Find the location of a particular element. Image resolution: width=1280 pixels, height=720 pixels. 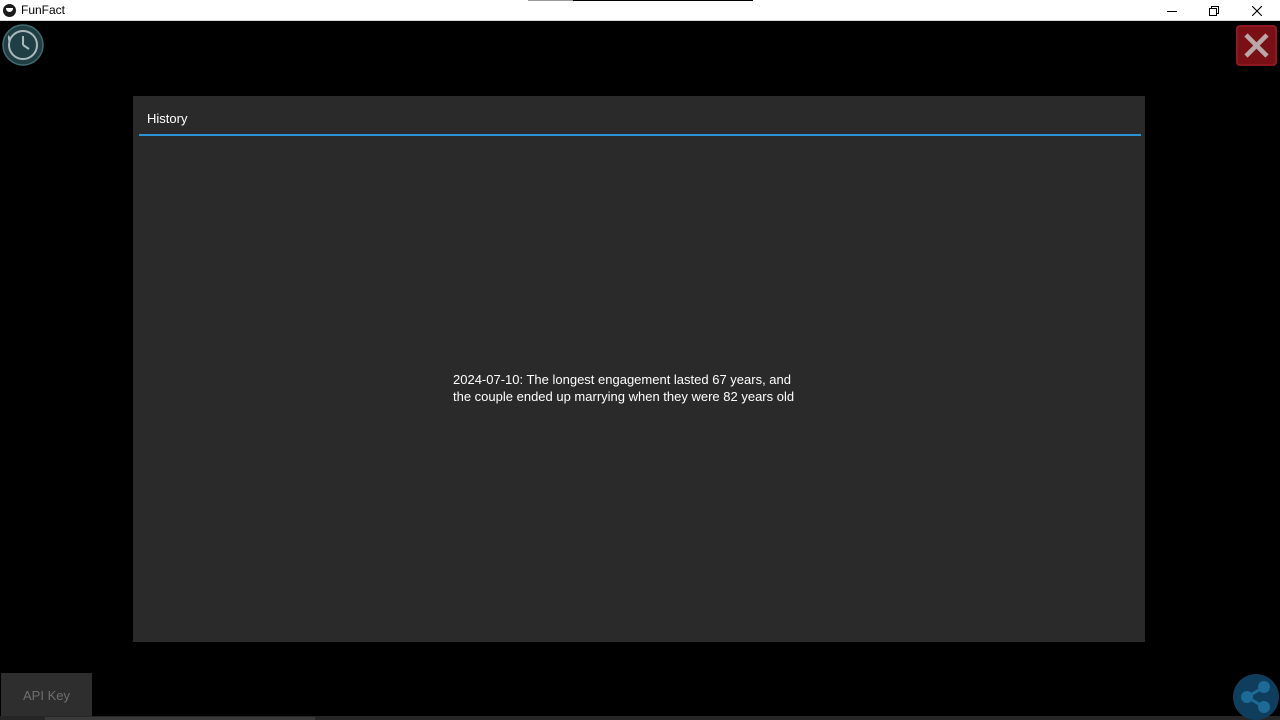

clock-history-icon is located at coordinates (23, 45).